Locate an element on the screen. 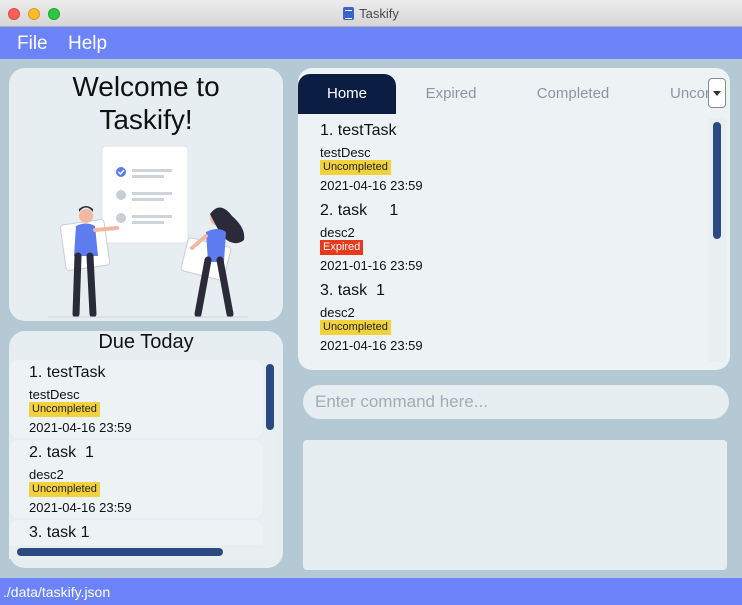 The height and width of the screenshot is (605, 742). welcome-title-line1: Welcome to is located at coordinates (146, 86).